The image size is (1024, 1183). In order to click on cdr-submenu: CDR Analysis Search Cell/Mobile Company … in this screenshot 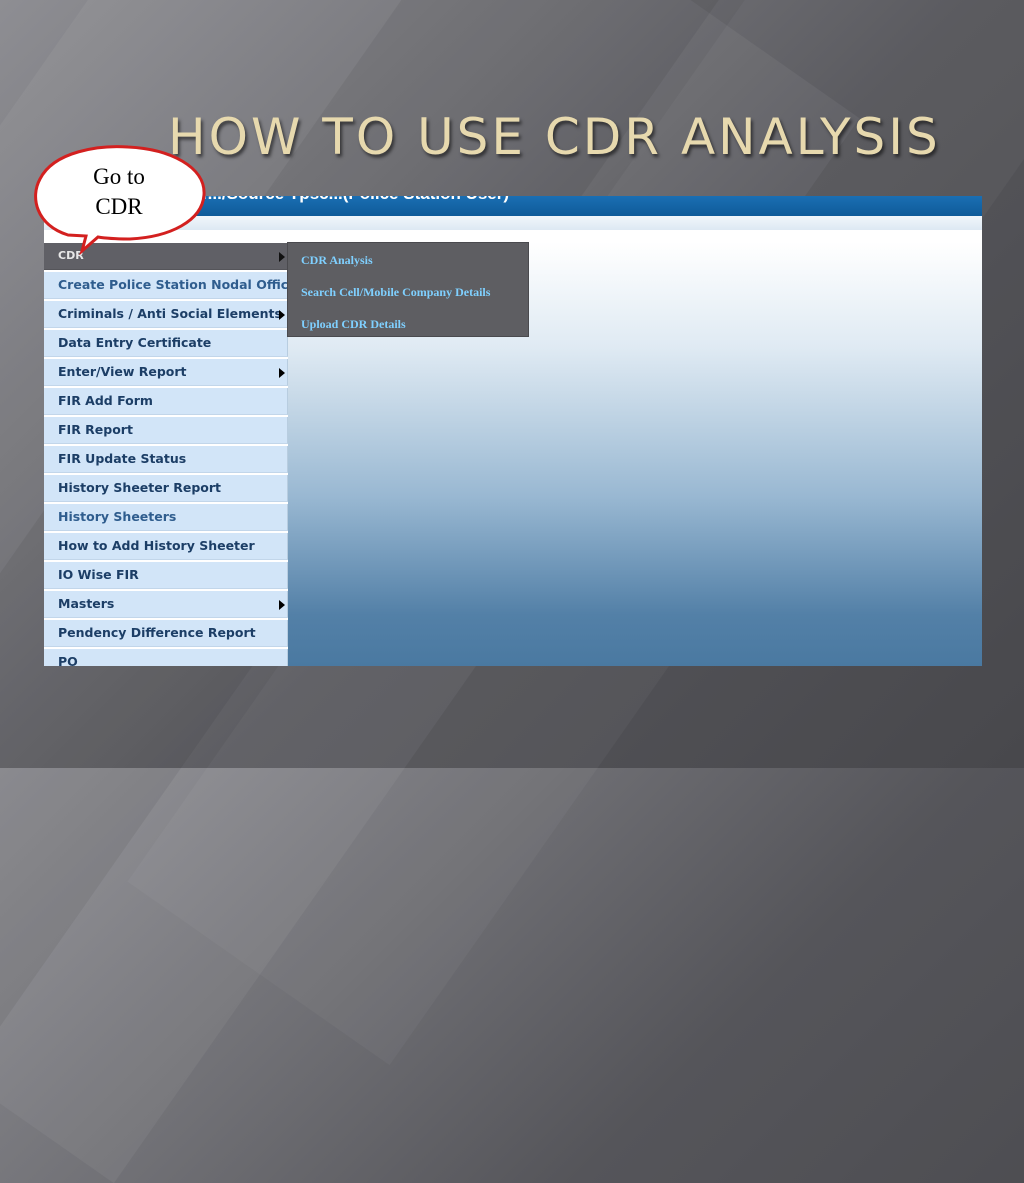, I will do `click(408, 289)`.